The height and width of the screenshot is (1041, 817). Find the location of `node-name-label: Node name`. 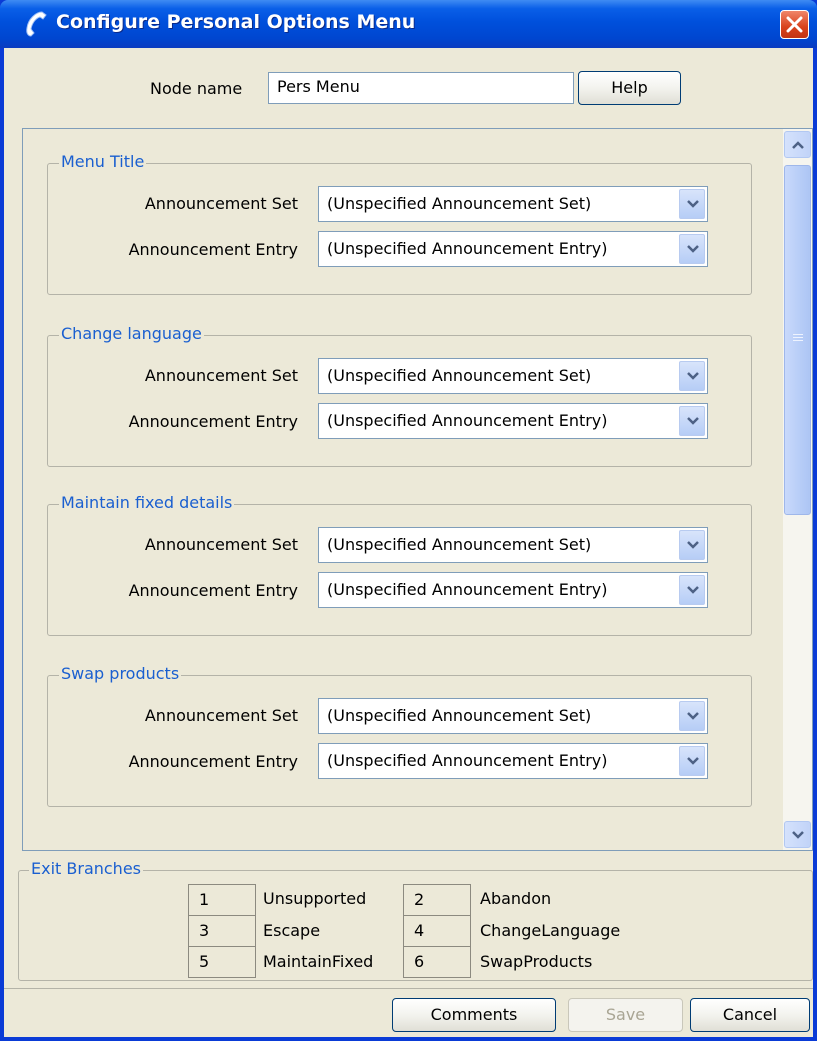

node-name-label: Node name is located at coordinates (196, 88).